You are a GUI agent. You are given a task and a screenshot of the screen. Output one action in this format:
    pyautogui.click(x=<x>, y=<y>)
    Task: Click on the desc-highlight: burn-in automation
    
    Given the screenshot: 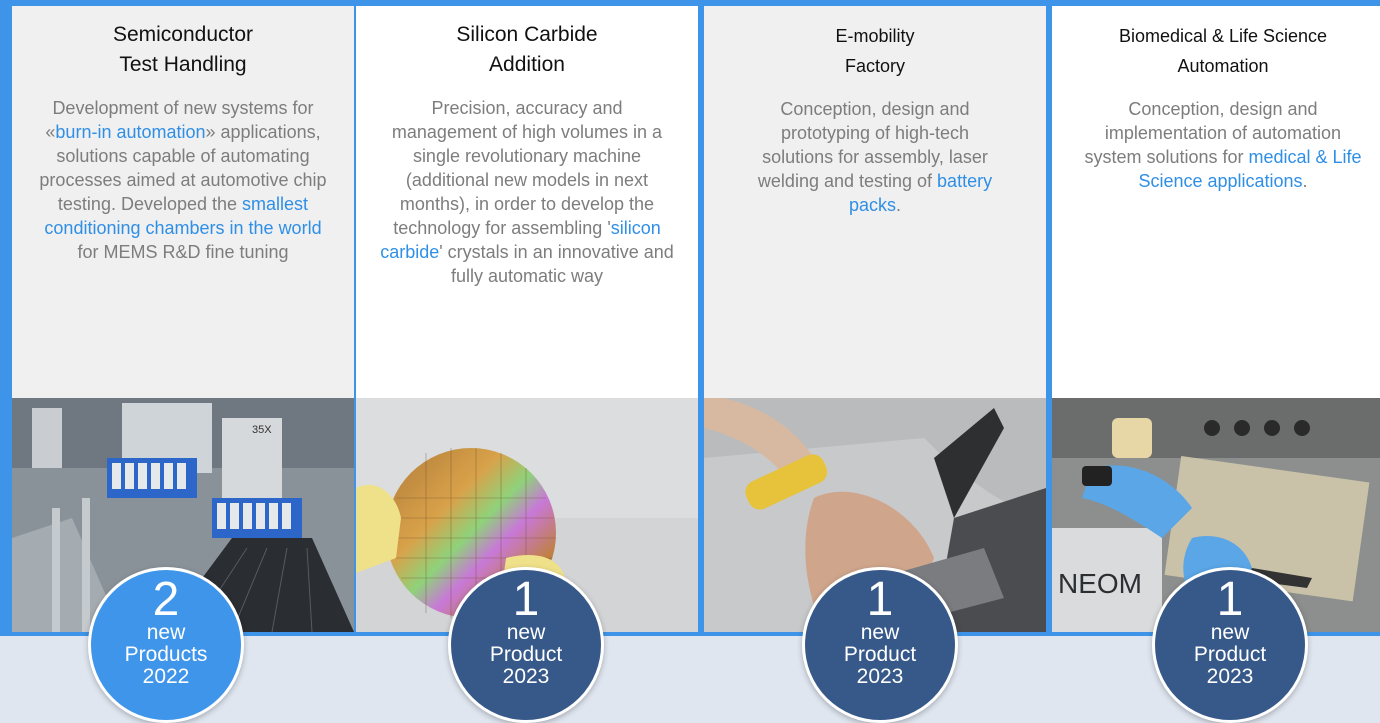 What is the action you would take?
    pyautogui.click(x=130, y=132)
    